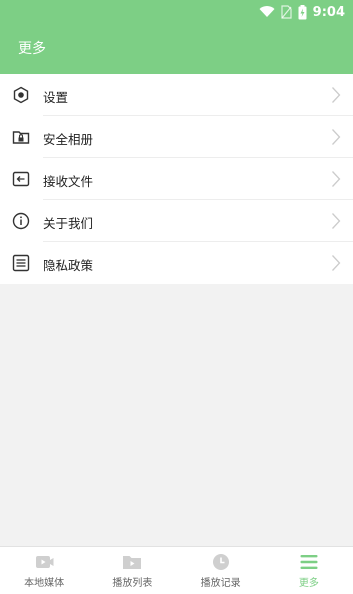  Describe the element at coordinates (132, 562) in the screenshot. I see `playlist-folder-icon` at that location.